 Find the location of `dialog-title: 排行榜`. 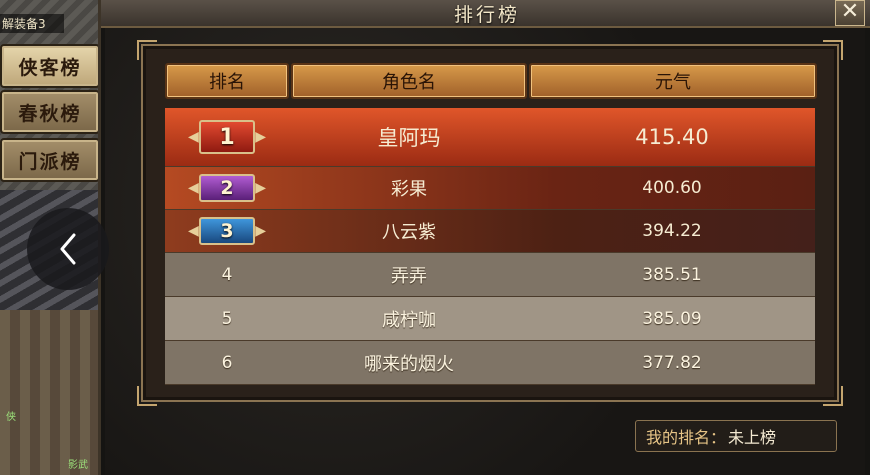

dialog-title: 排行榜 is located at coordinates (486, 14).